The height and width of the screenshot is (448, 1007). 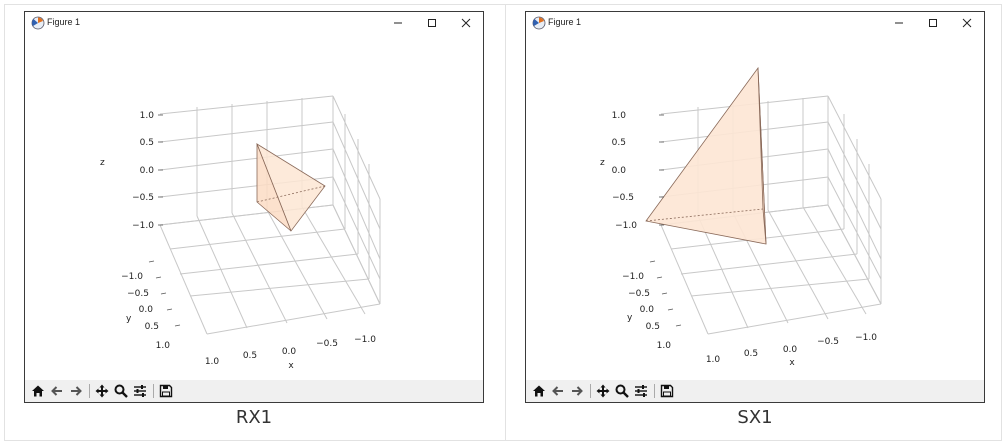 What do you see at coordinates (713, 360) in the screenshot?
I see `x-tick-label: 1.0` at bounding box center [713, 360].